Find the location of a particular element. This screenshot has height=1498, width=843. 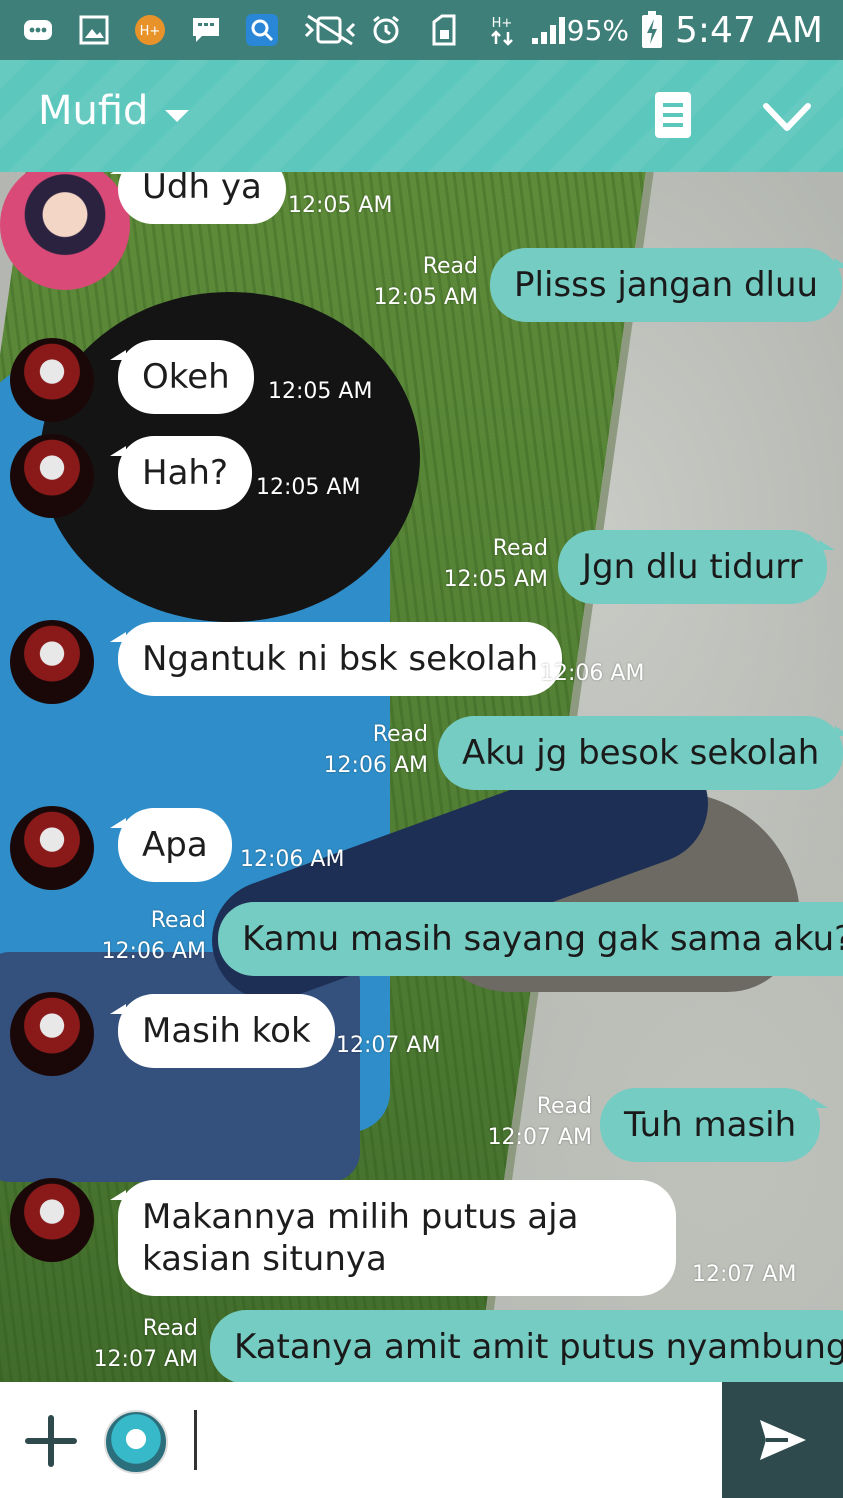

signal-icon is located at coordinates (548, 30).